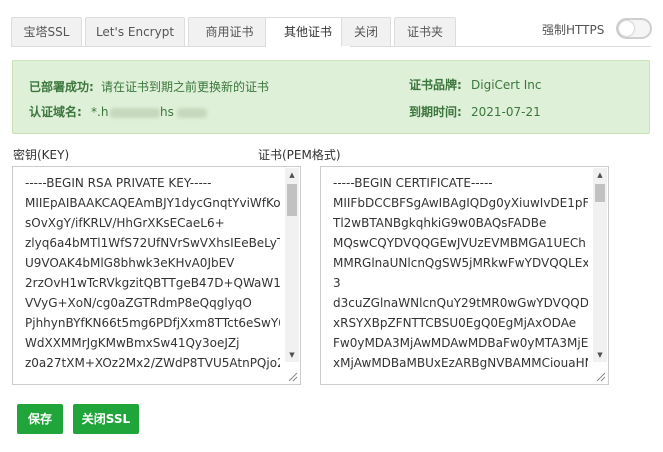  I want to click on save-button: 保存, so click(40, 419).